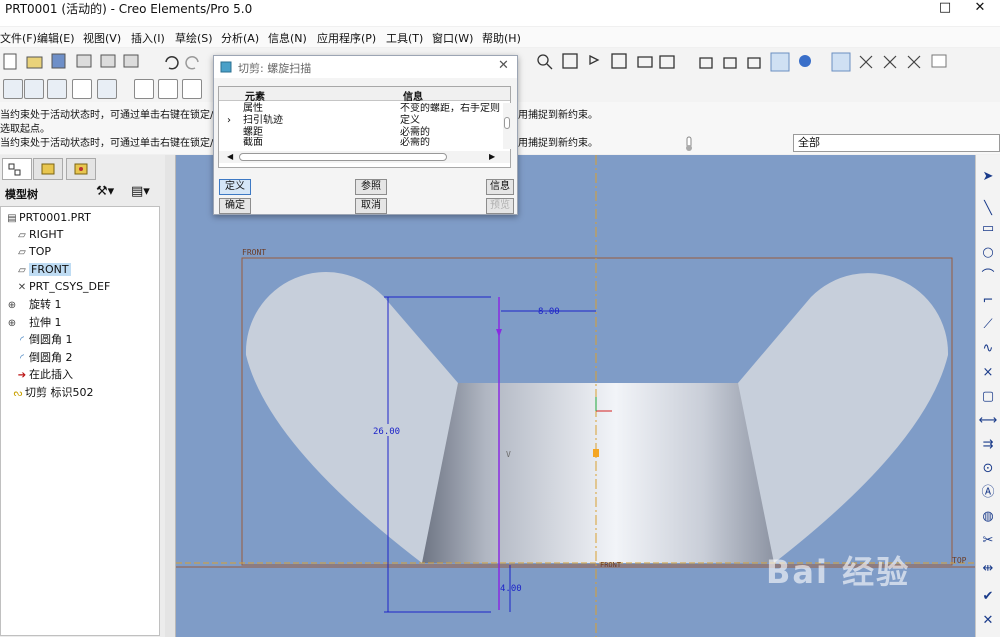  What do you see at coordinates (988, 541) in the screenshot?
I see `trim-tool-icon: ✂` at bounding box center [988, 541].